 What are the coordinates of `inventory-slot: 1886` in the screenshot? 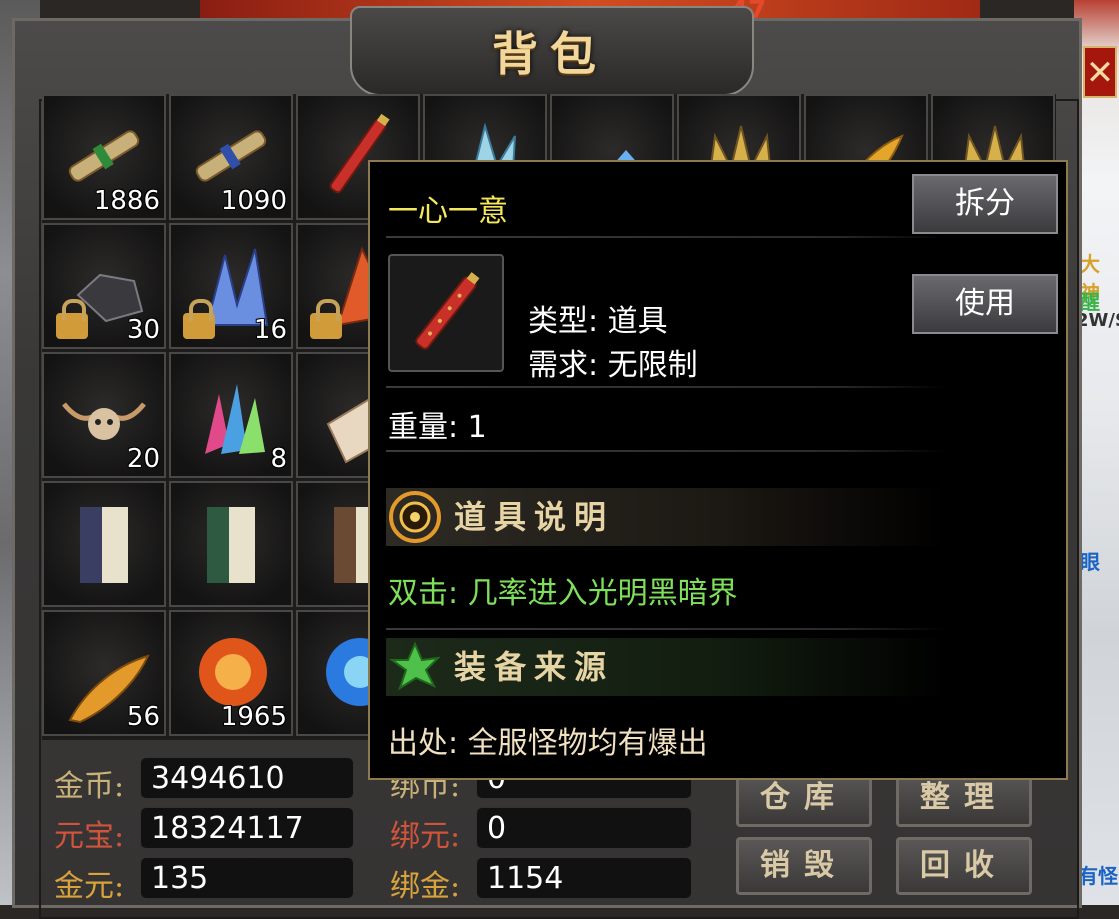 It's located at (104, 157).